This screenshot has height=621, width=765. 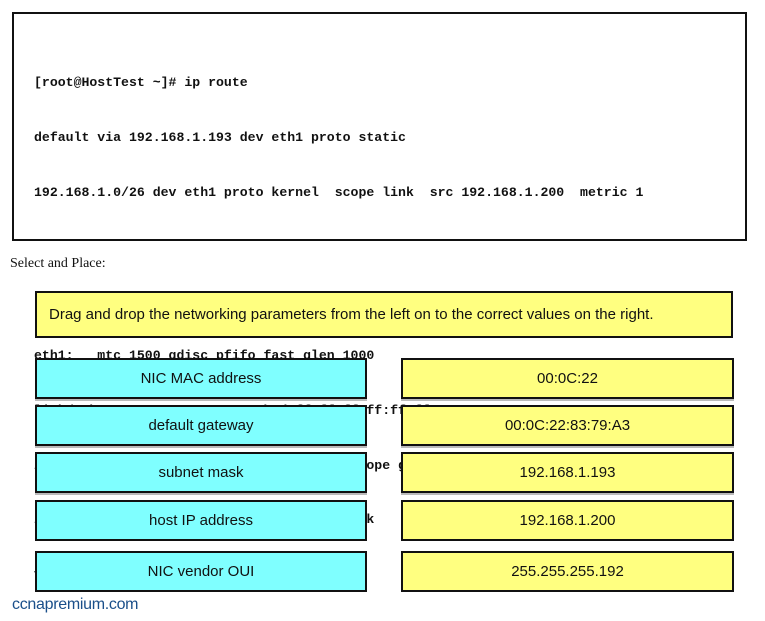 I want to click on value-label: 192.168.1.200, so click(x=567, y=520).